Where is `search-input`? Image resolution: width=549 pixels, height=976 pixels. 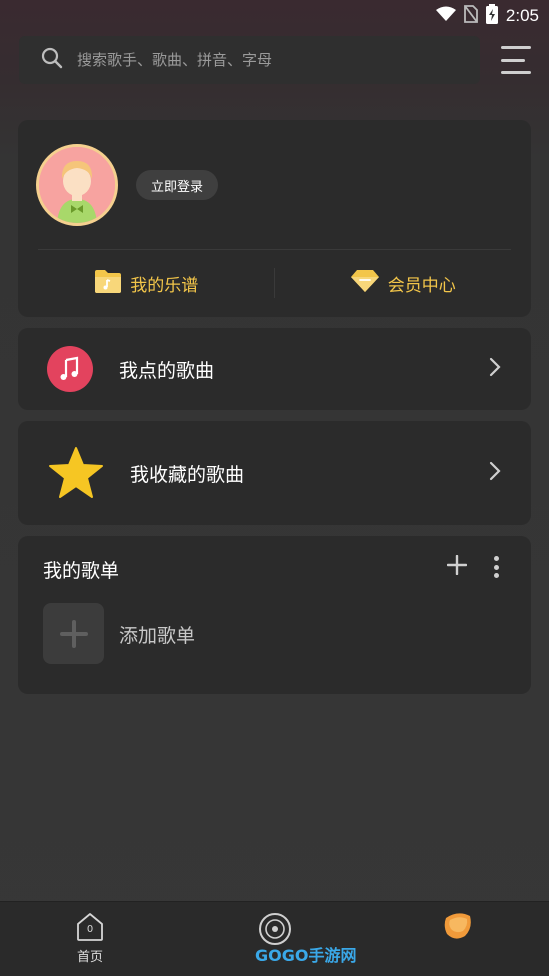 search-input is located at coordinates (257, 60).